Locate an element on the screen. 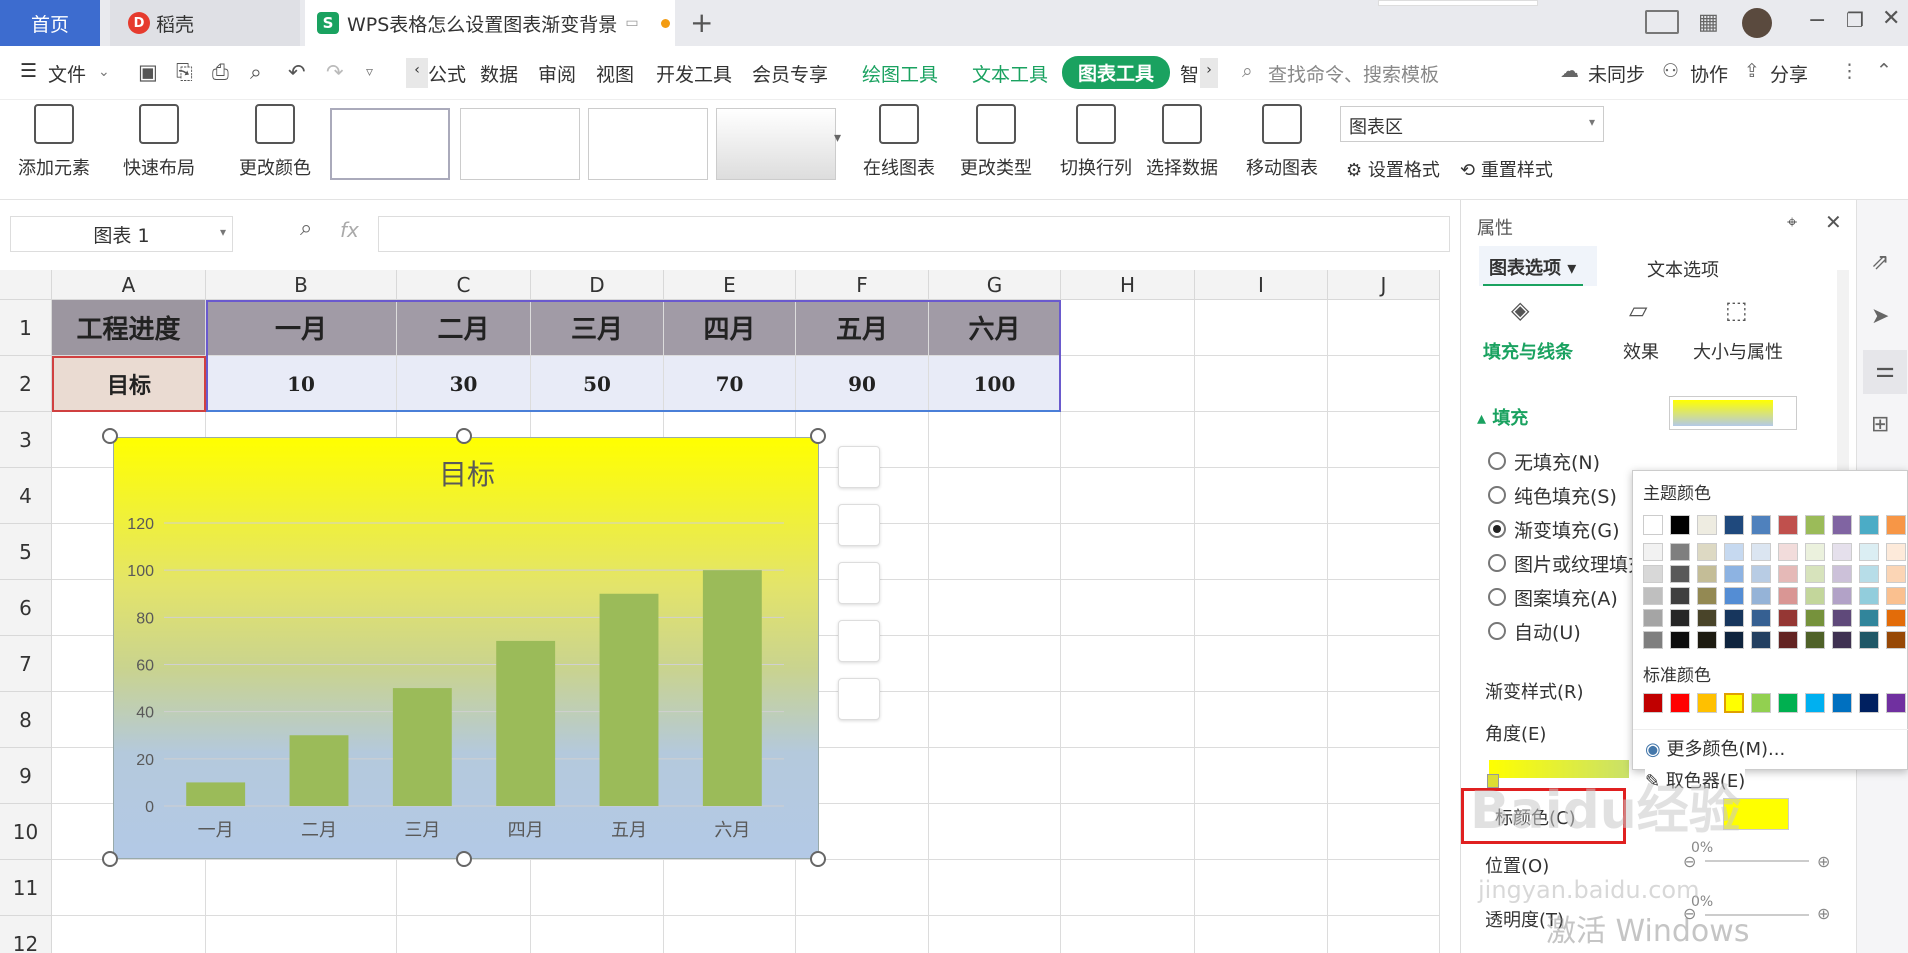 This screenshot has height=953, width=1908. fill-option-radio is located at coordinates (1497, 563).